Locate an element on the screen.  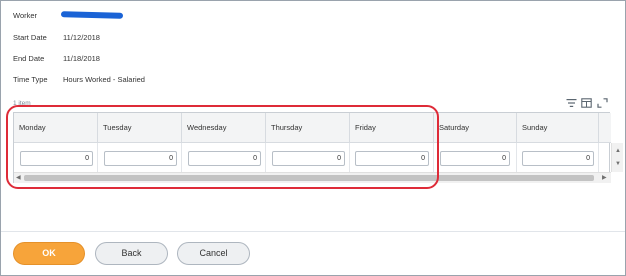
tuesday-hours-input: 0 is located at coordinates (140, 158).